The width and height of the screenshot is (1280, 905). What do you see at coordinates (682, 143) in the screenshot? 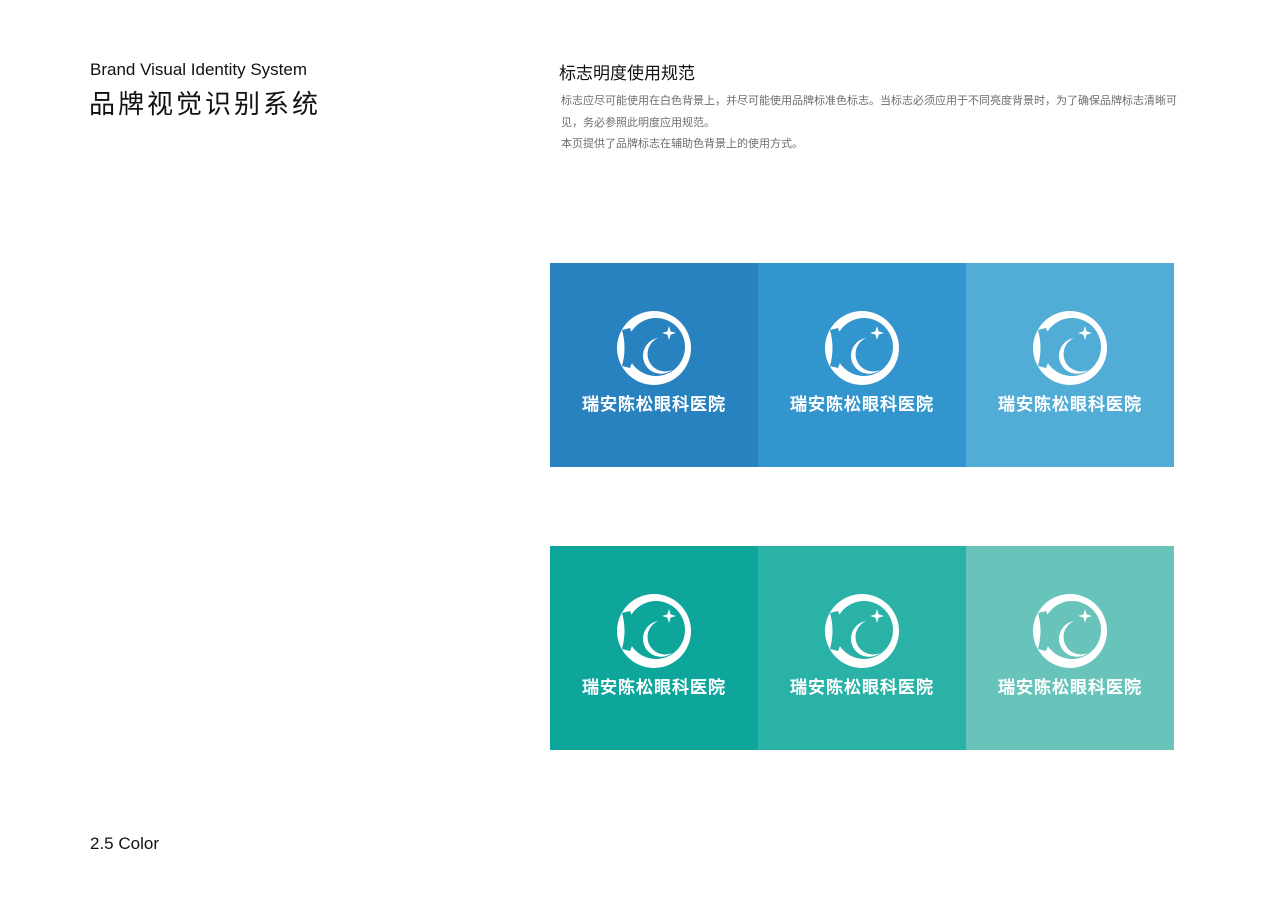
I see `description-paragraph: 本页提供了品牌标志在辅助色背景上的使用方式。` at bounding box center [682, 143].